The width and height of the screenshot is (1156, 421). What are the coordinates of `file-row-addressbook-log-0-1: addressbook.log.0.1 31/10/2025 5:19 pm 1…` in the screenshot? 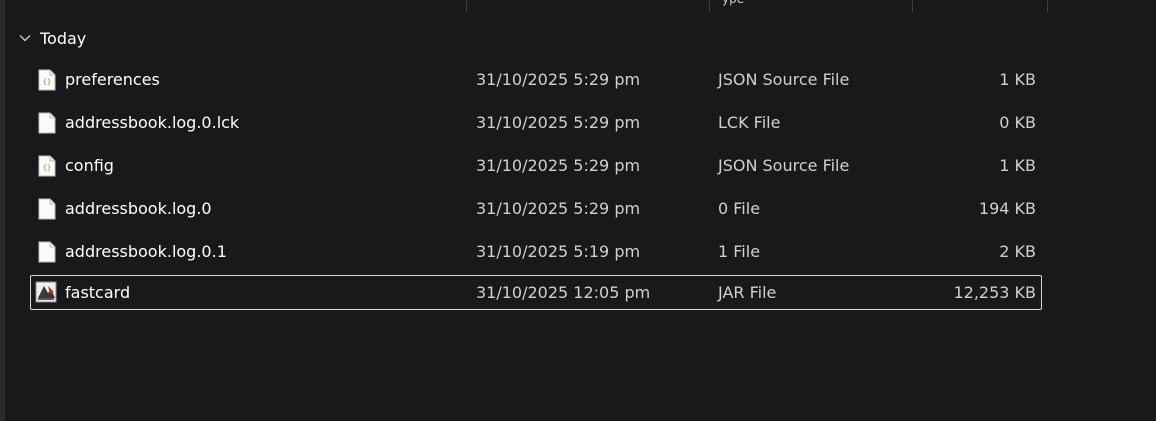 It's located at (536, 251).